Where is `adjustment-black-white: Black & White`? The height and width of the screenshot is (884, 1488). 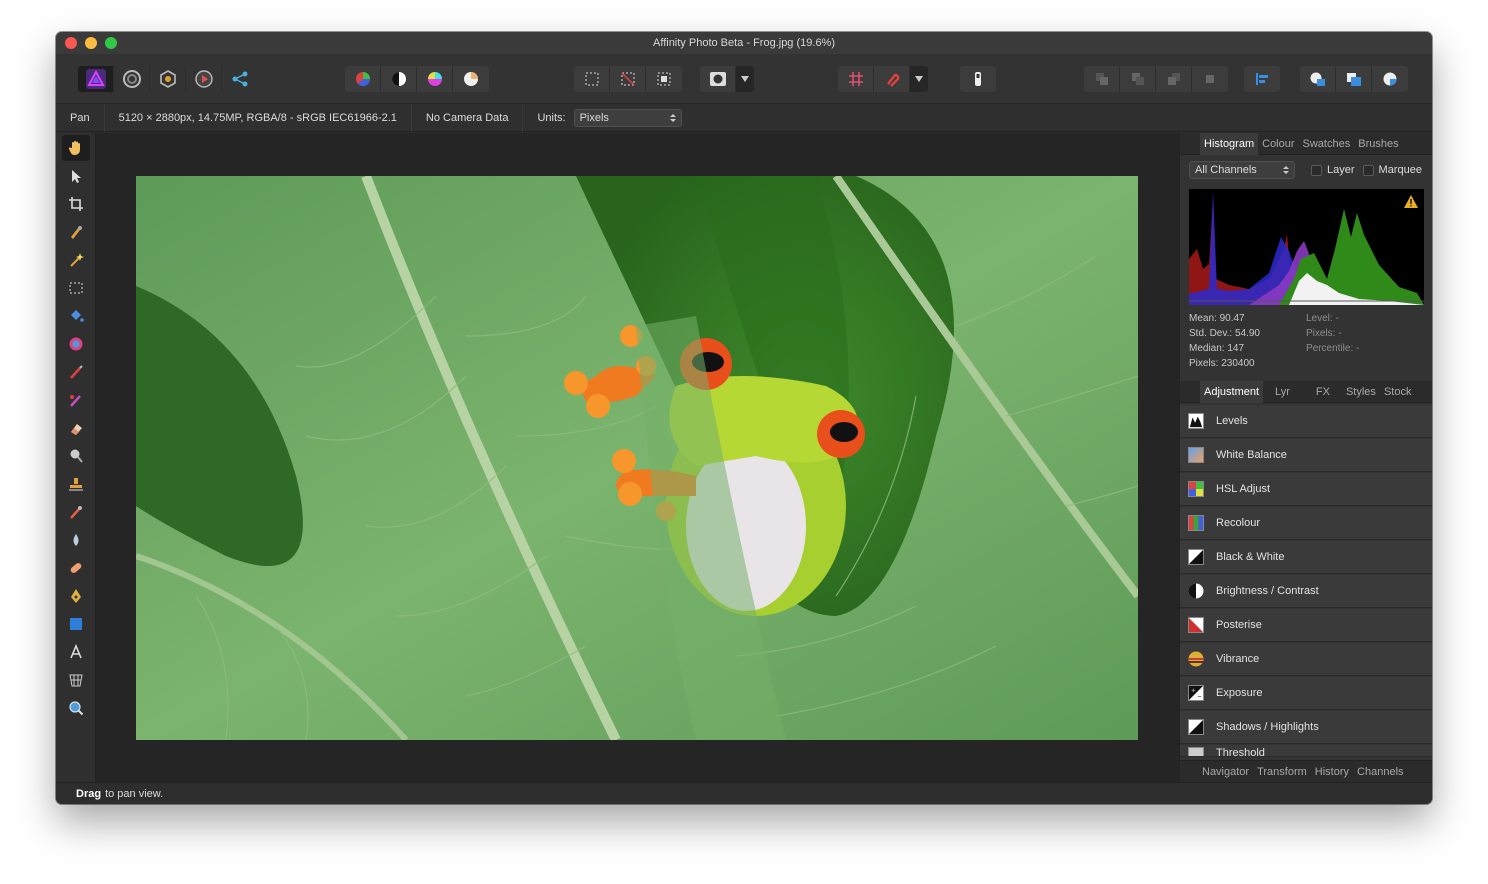
adjustment-black-white: Black & White is located at coordinates (1306, 557).